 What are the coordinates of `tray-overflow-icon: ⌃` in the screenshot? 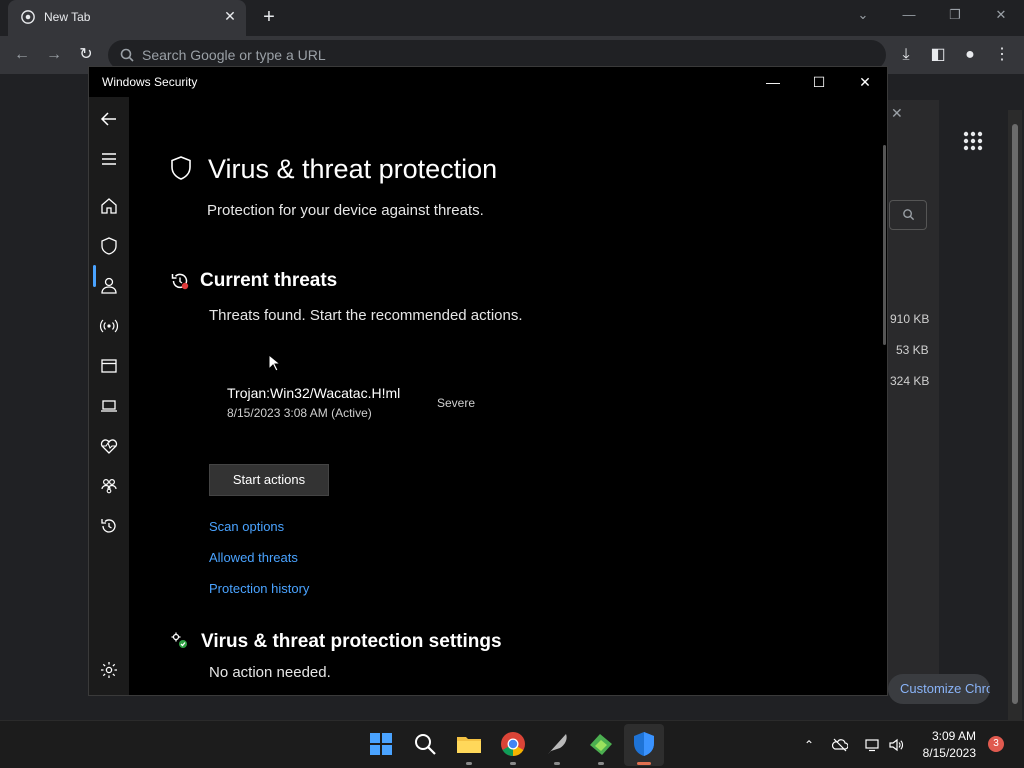 It's located at (809, 745).